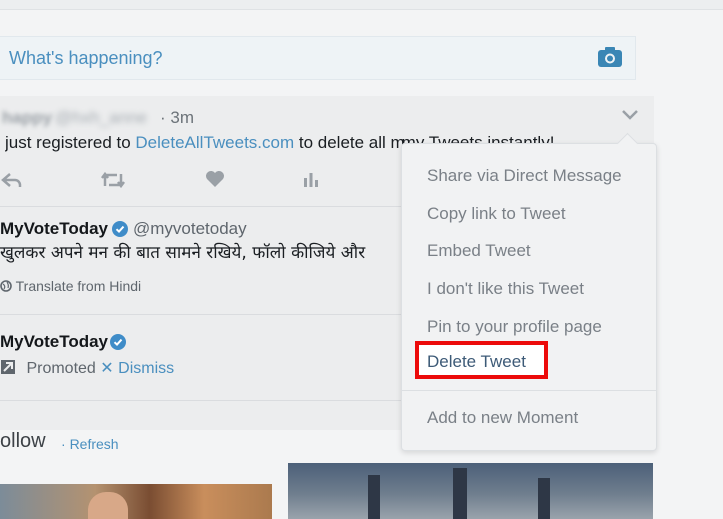 This screenshot has width=723, height=519. Describe the element at coordinates (477, 138) in the screenshot. I see `tweet-text-suffix-tail: to delete all my Tweets instantly!` at that location.